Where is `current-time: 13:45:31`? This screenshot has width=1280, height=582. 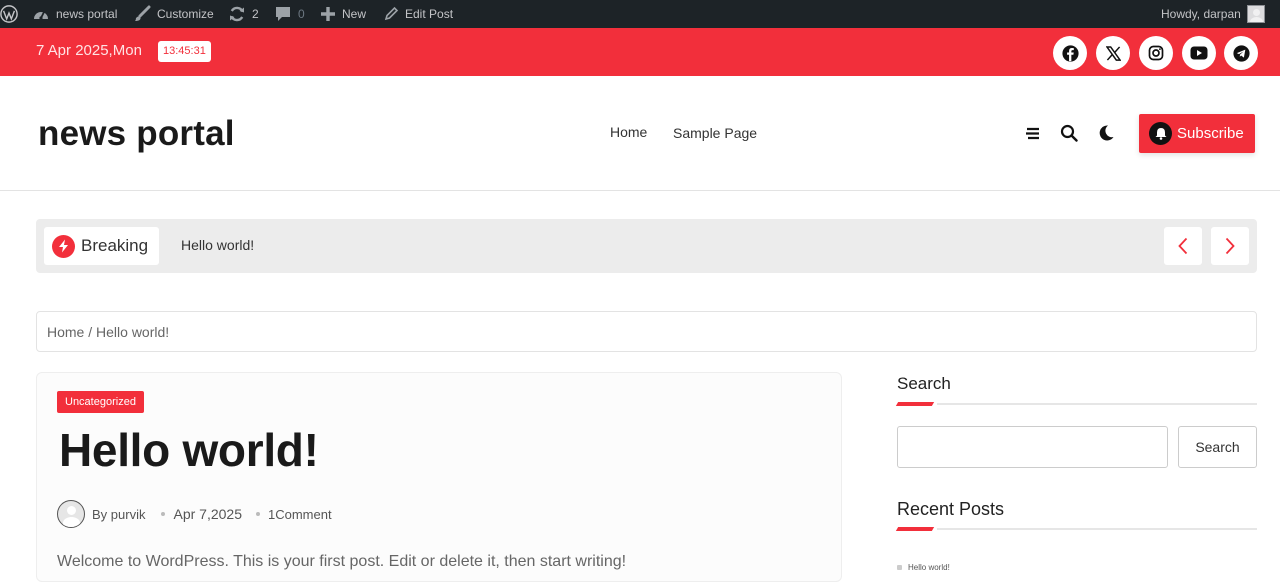 current-time: 13:45:31 is located at coordinates (184, 51).